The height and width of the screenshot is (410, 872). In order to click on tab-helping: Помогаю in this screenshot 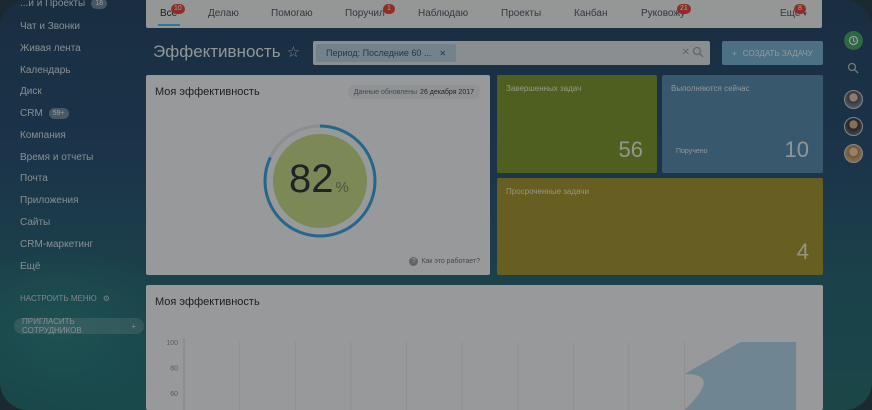, I will do `click(292, 13)`.